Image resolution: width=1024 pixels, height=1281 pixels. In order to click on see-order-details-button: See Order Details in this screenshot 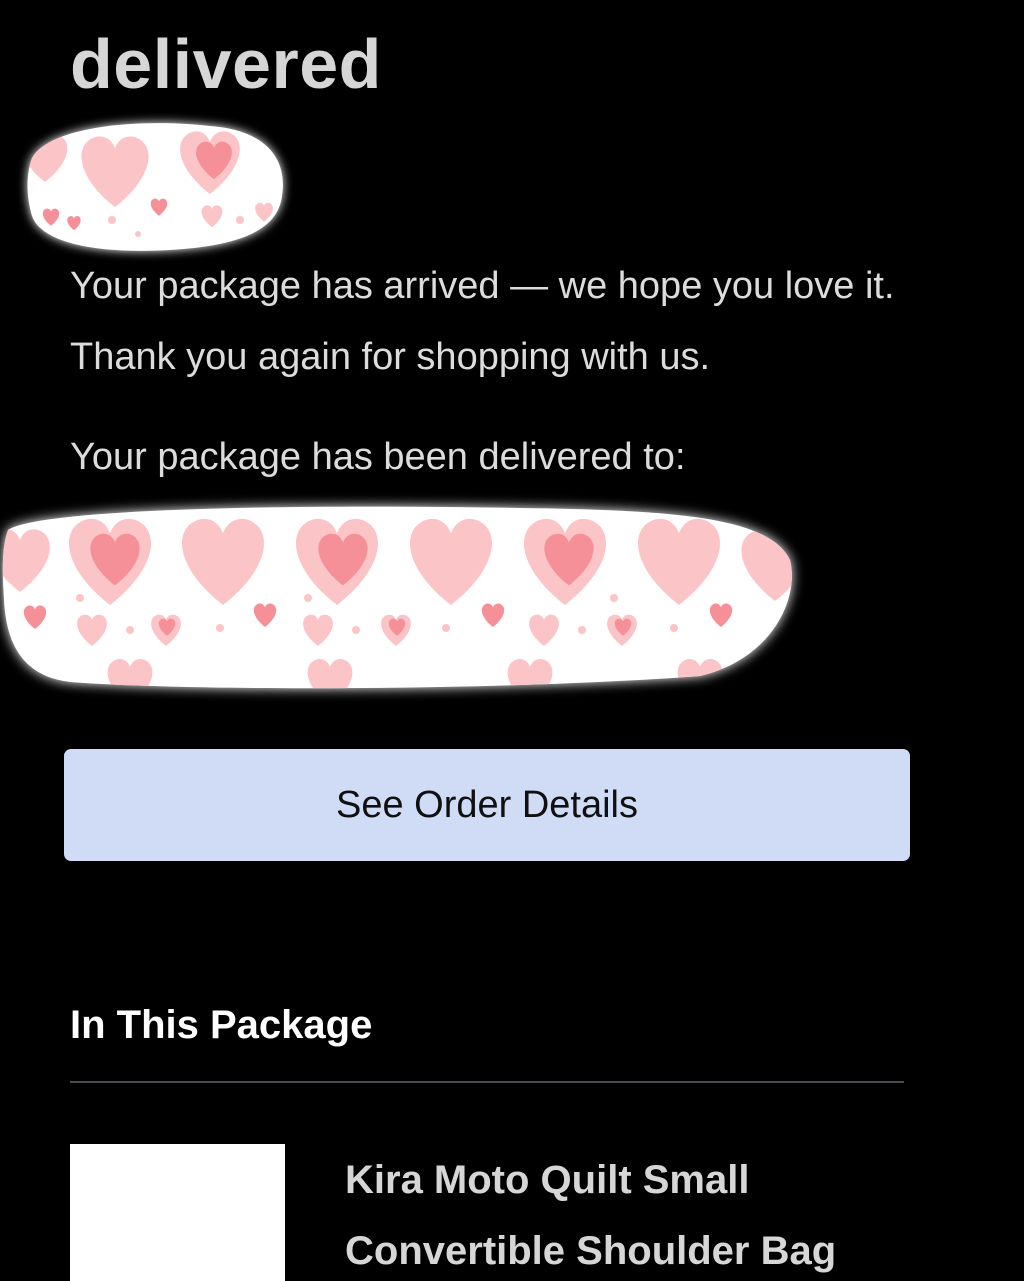, I will do `click(487, 805)`.